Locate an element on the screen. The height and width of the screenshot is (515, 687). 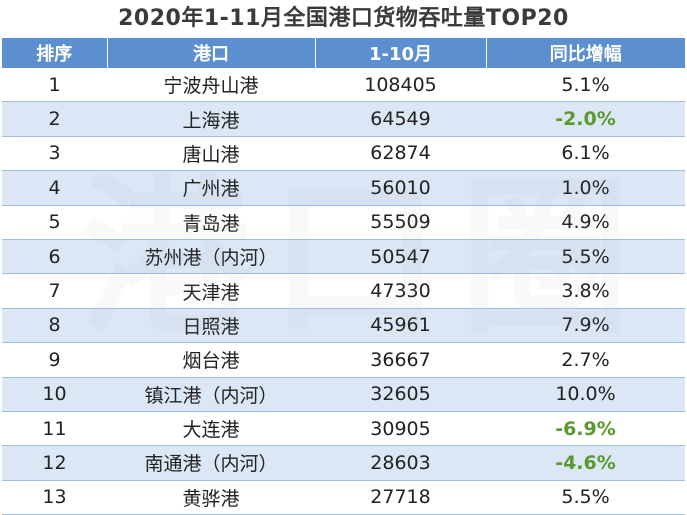
header-yoy: 同比增幅 is located at coordinates (585, 53).